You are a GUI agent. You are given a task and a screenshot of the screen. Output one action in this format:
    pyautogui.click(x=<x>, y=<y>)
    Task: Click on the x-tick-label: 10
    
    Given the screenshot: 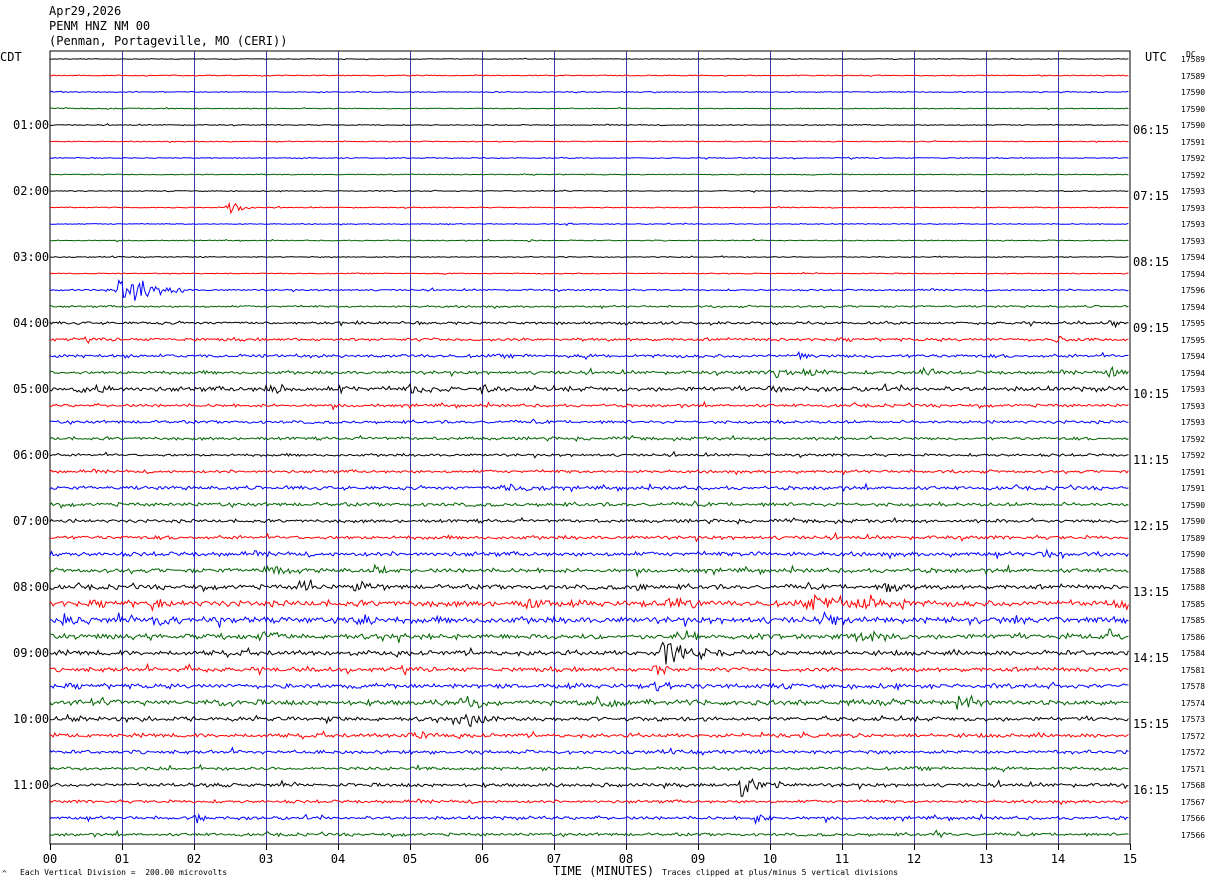 What is the action you would take?
    pyautogui.click(x=770, y=859)
    